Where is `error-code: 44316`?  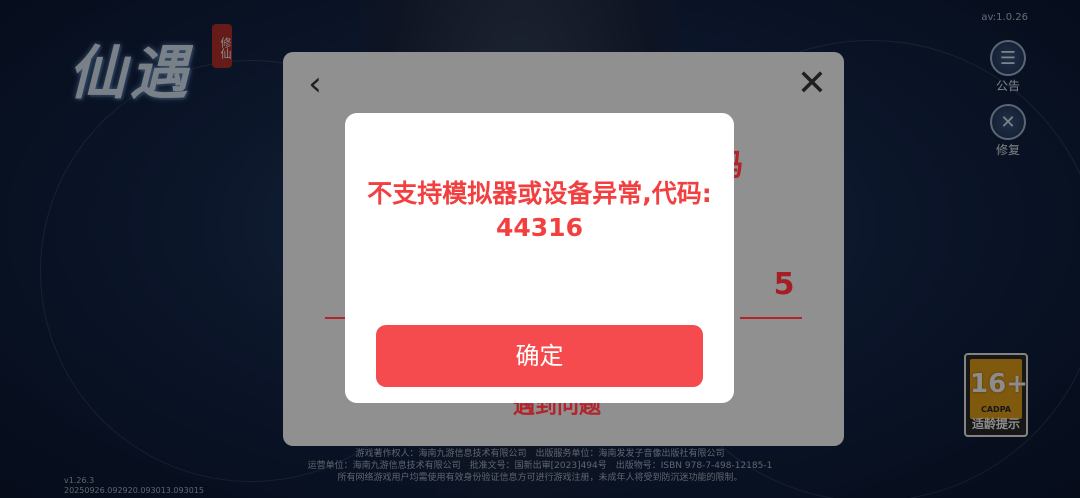 error-code: 44316 is located at coordinates (539, 227).